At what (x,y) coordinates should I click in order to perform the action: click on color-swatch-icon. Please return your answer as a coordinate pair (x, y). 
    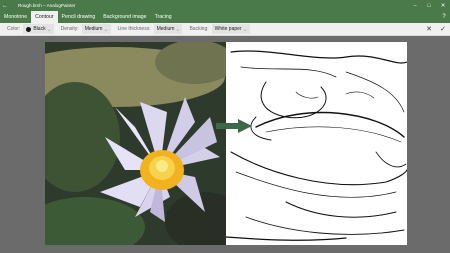
    Looking at the image, I should click on (29, 29).